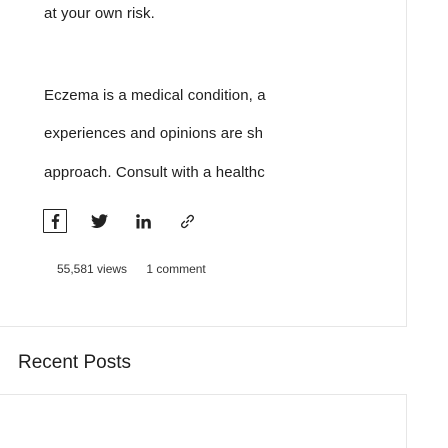 The width and height of the screenshot is (448, 448). What do you see at coordinates (139, 269) in the screenshot?
I see `post-stats: 55,581 views 1 comment` at bounding box center [139, 269].